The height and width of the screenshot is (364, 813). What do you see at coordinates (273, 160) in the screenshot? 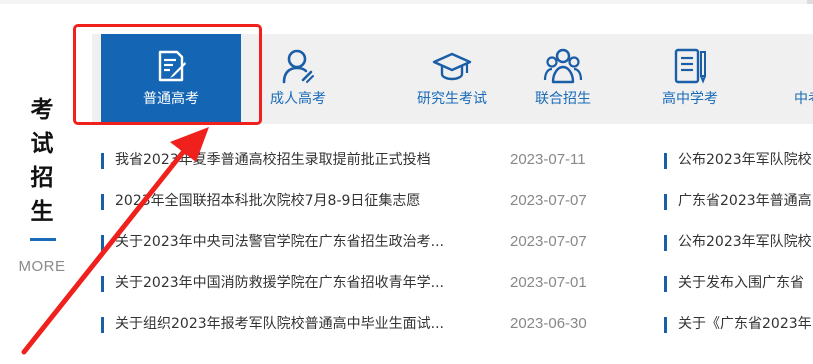
I see `news-title-link: 我省2023年夏季普通高校招生录取提前批正式投档` at bounding box center [273, 160].